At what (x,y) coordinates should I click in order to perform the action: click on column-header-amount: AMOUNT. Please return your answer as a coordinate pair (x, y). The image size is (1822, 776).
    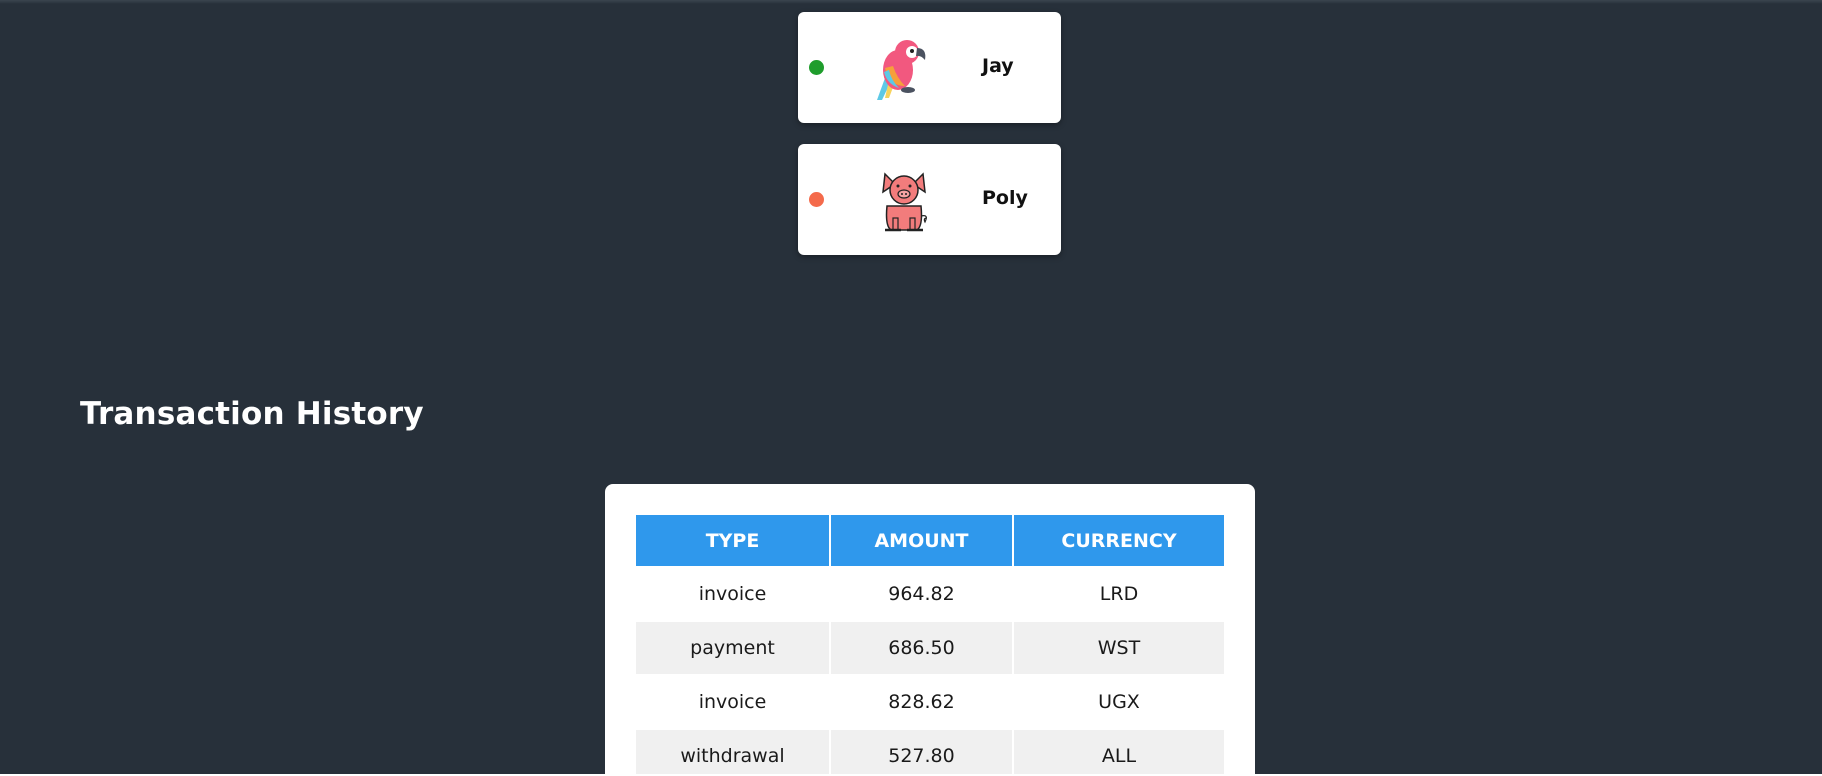
    Looking at the image, I should click on (921, 541).